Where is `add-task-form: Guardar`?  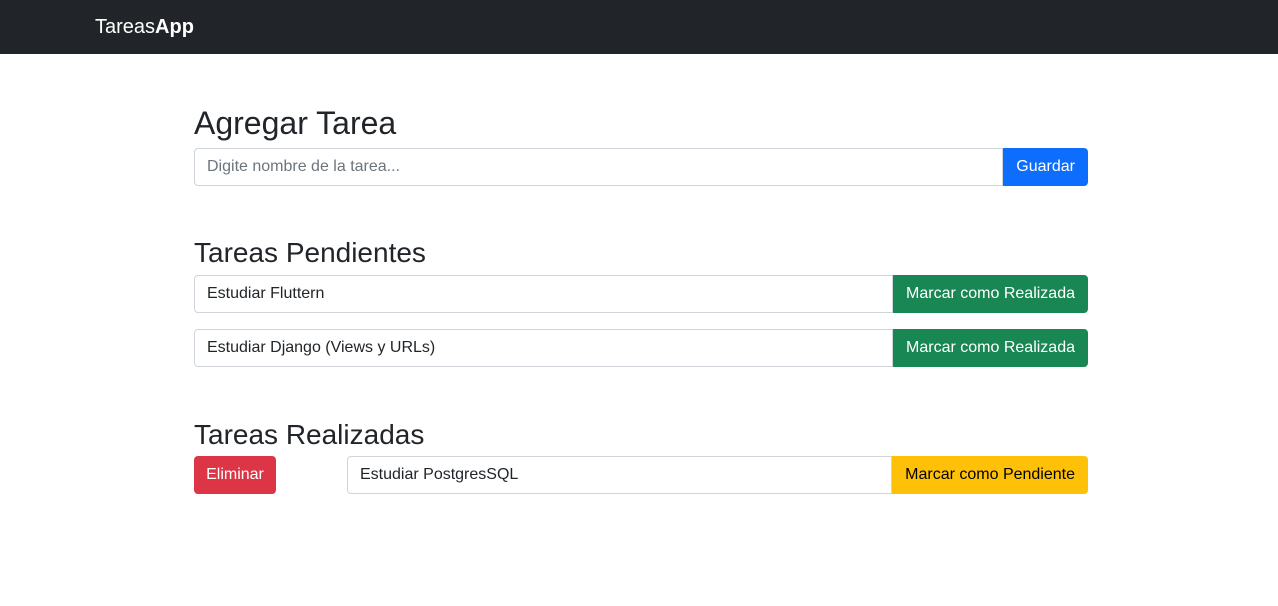 add-task-form: Guardar is located at coordinates (641, 167).